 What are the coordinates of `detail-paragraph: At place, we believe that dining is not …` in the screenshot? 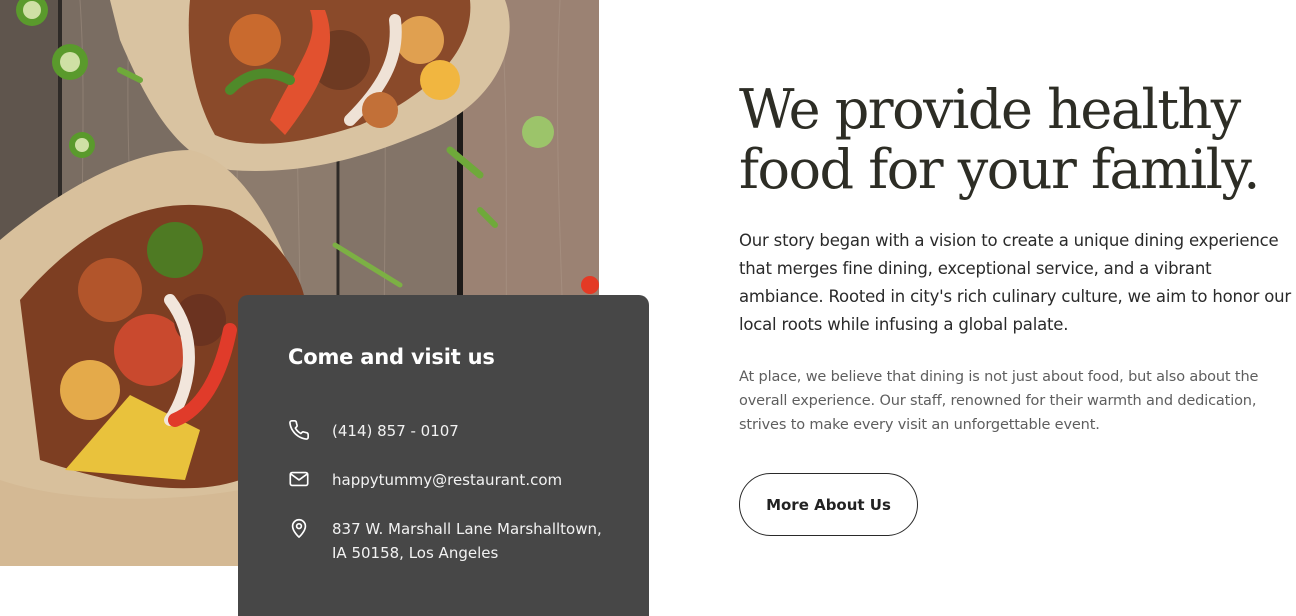 It's located at (999, 401).